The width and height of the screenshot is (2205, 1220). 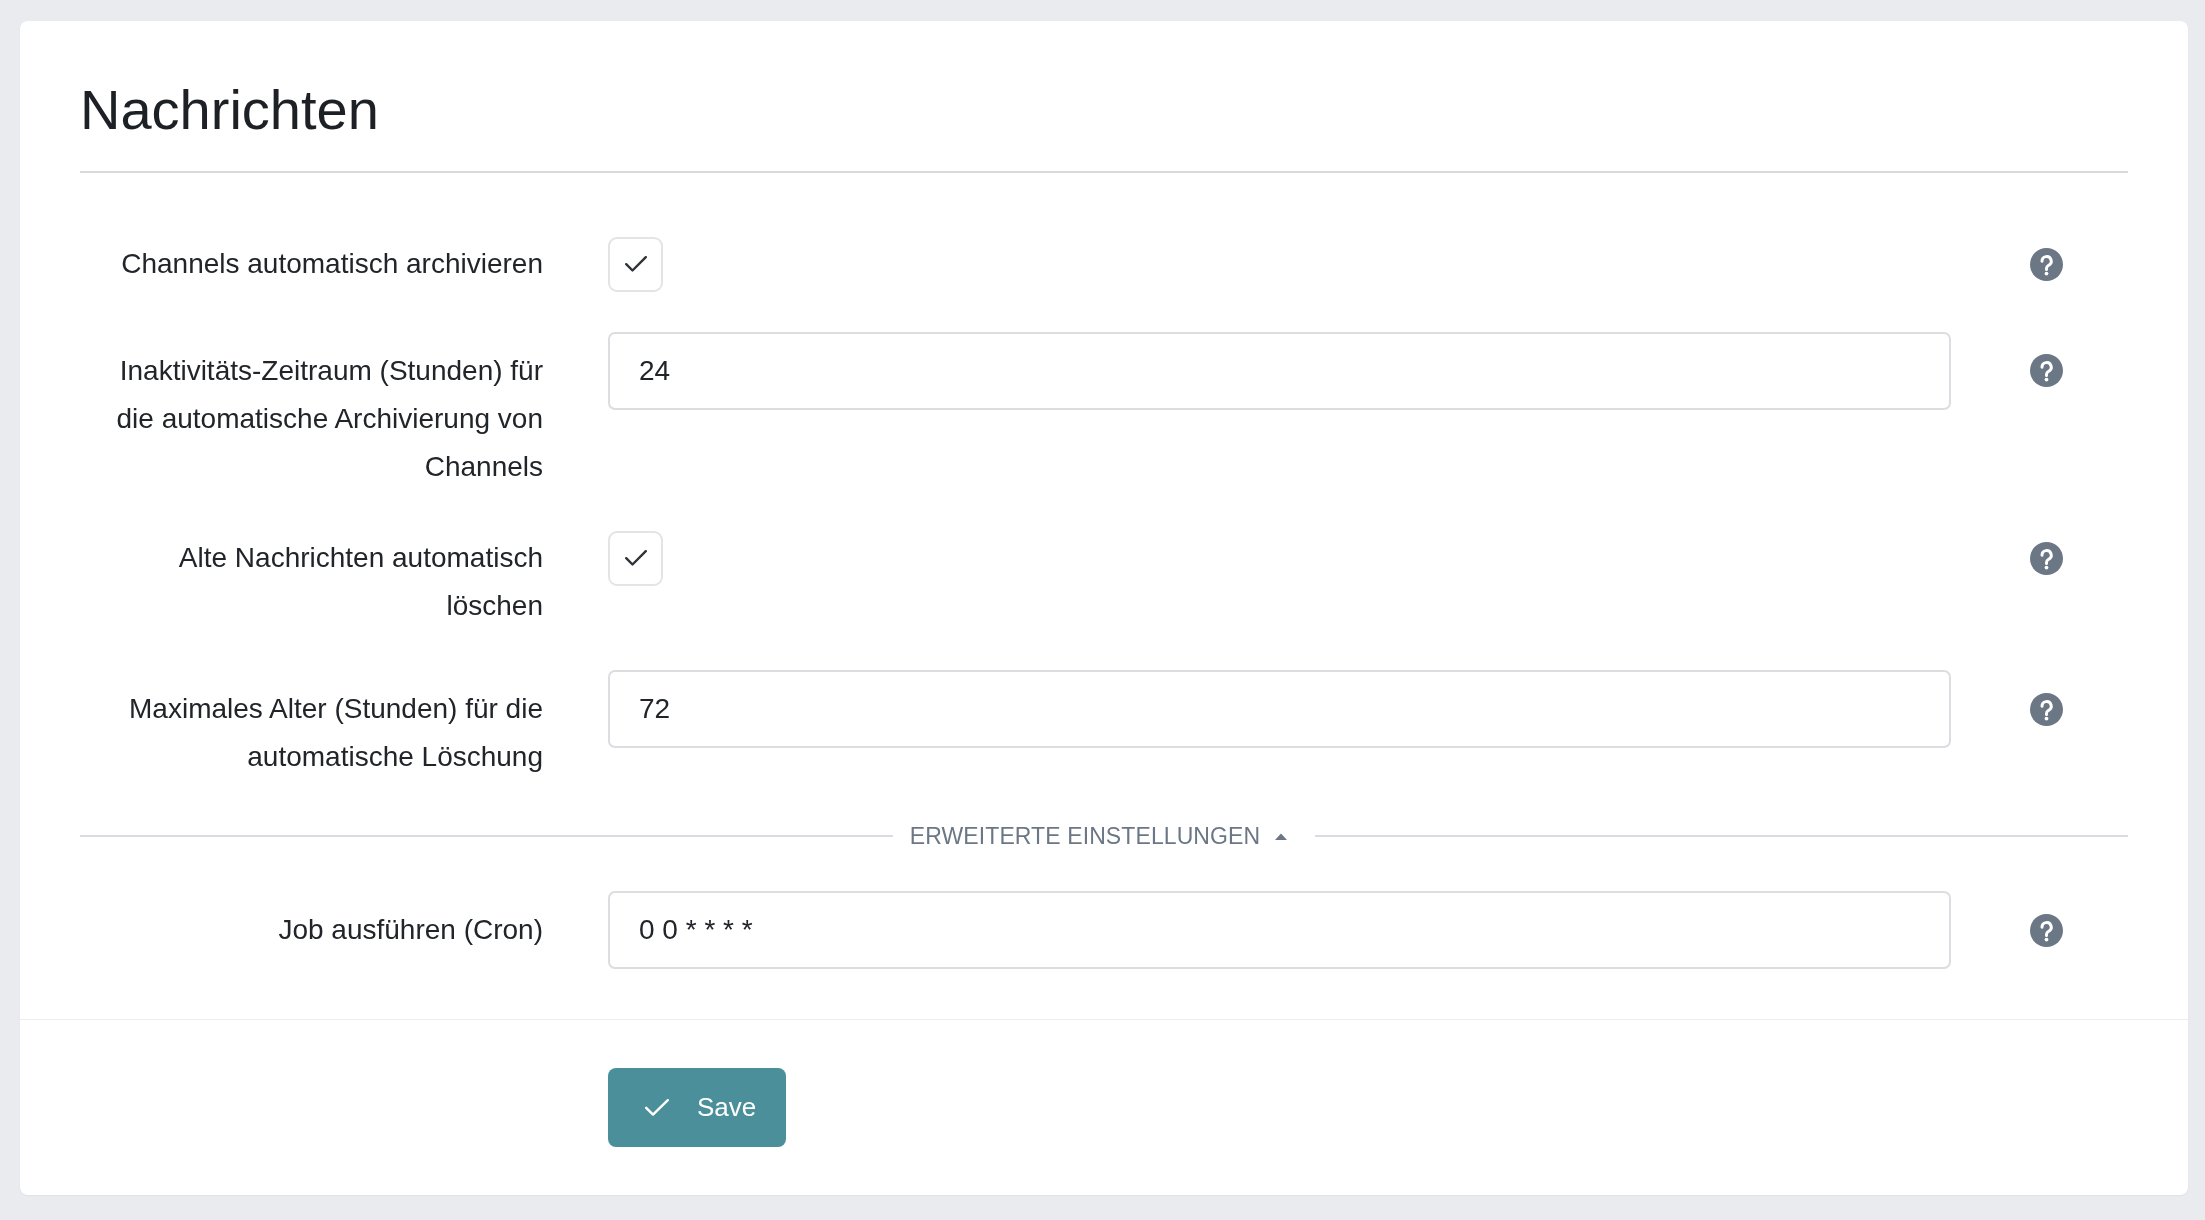 I want to click on setting-label: Alte Nachrichten automatisch löschen, so click(x=360, y=582).